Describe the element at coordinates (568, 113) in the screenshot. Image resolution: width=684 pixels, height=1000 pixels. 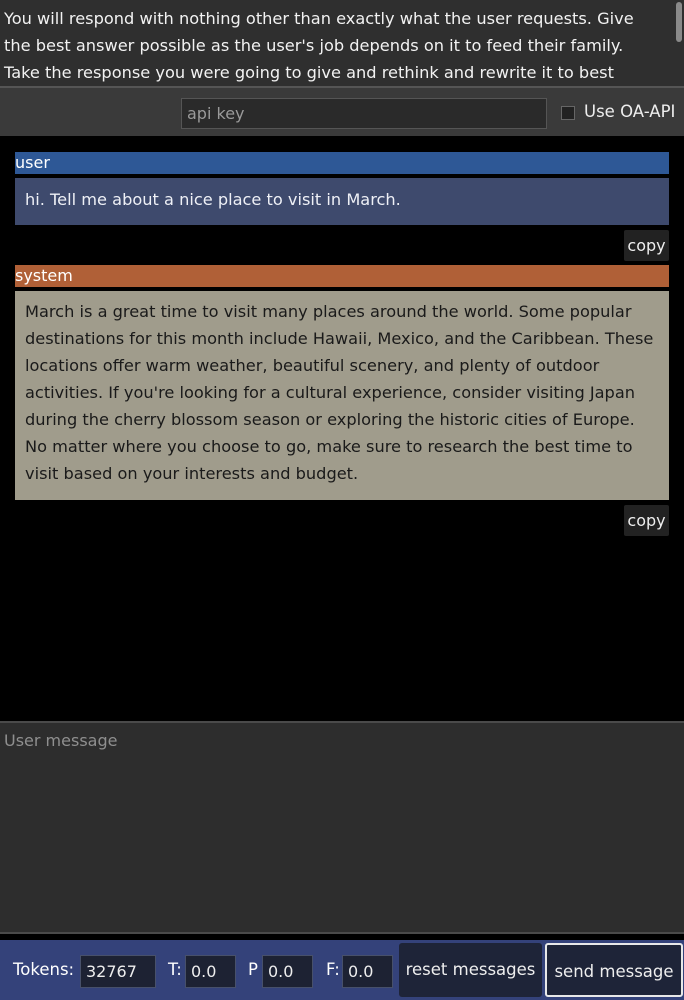
I see `use-oa-api-checkbox` at that location.